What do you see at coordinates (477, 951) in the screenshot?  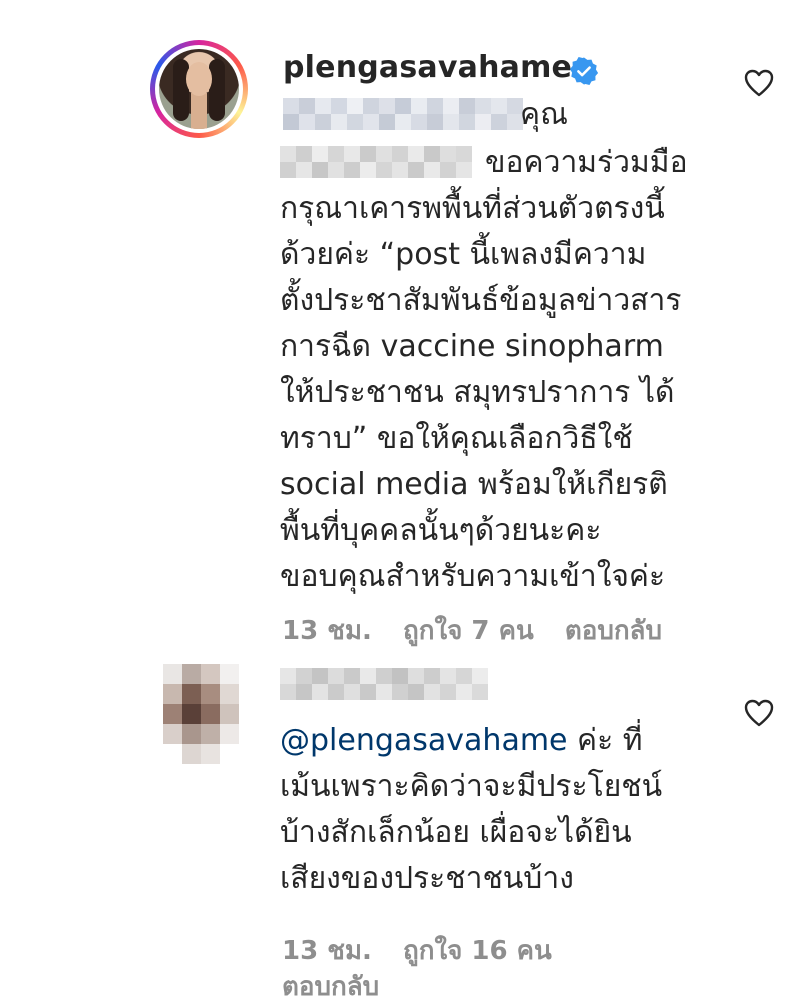 I see `comment-likes-link: ถูกใจ 16 คน` at bounding box center [477, 951].